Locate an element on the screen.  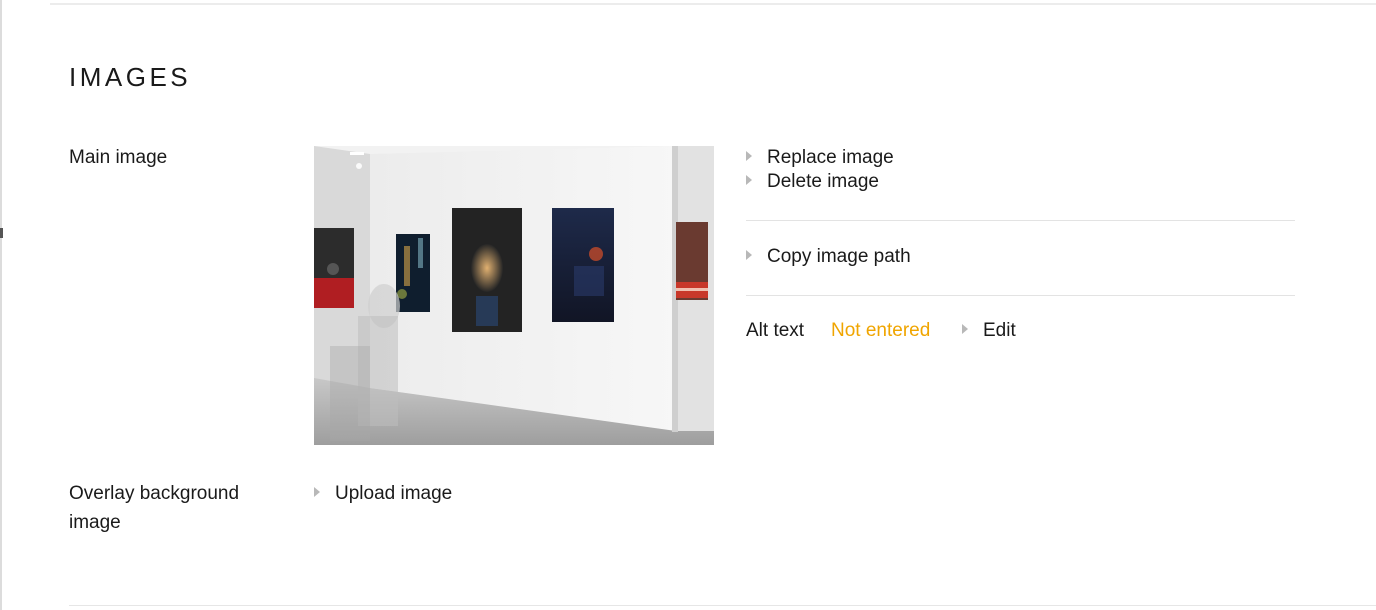
copy-image-path-link: Copy image path is located at coordinates (828, 257).